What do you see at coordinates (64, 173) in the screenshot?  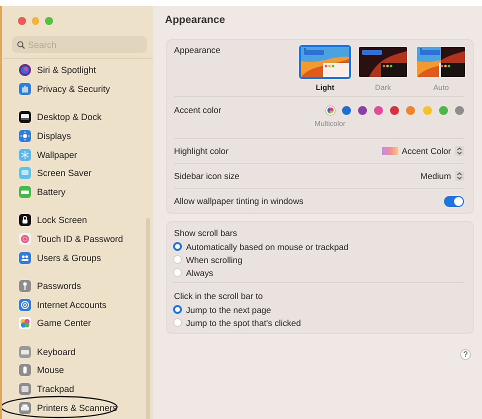 I see `sidebar-item: Screen Saver` at bounding box center [64, 173].